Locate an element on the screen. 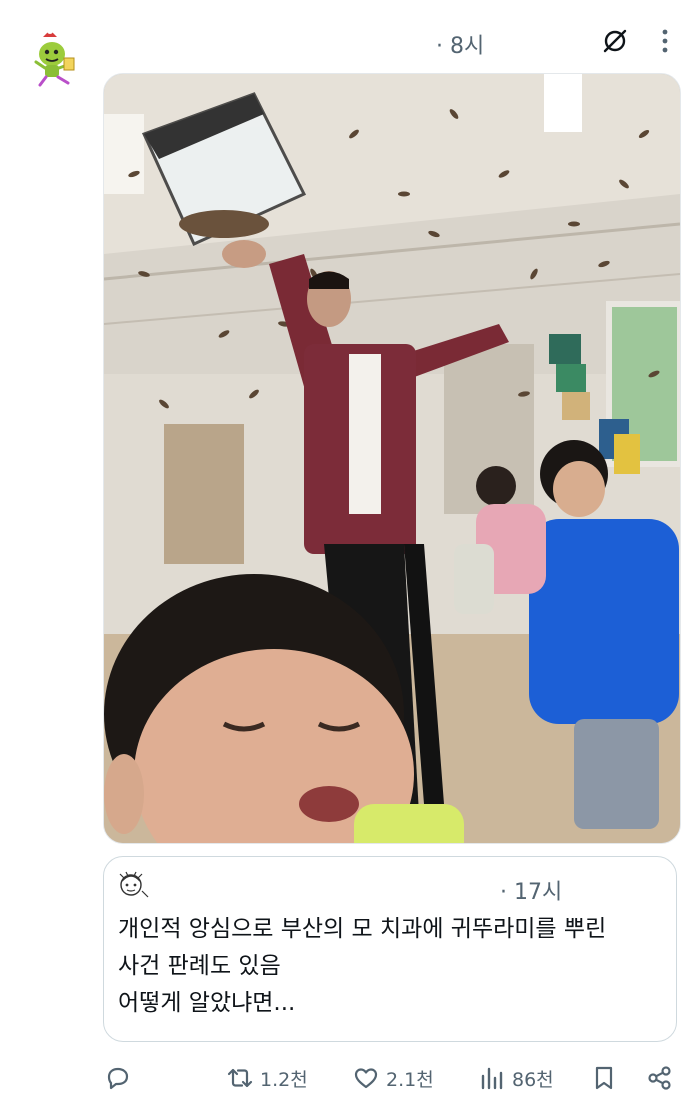  repost-icon is located at coordinates (240, 1078).